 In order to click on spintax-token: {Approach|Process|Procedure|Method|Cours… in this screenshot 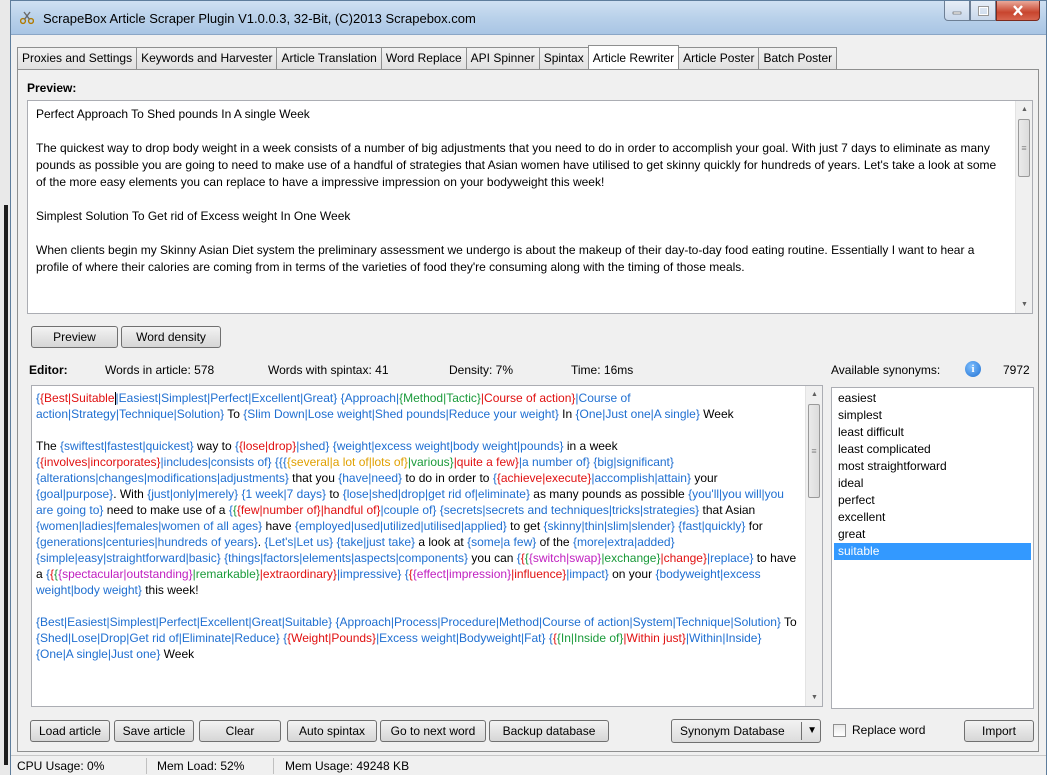, I will do `click(558, 622)`.